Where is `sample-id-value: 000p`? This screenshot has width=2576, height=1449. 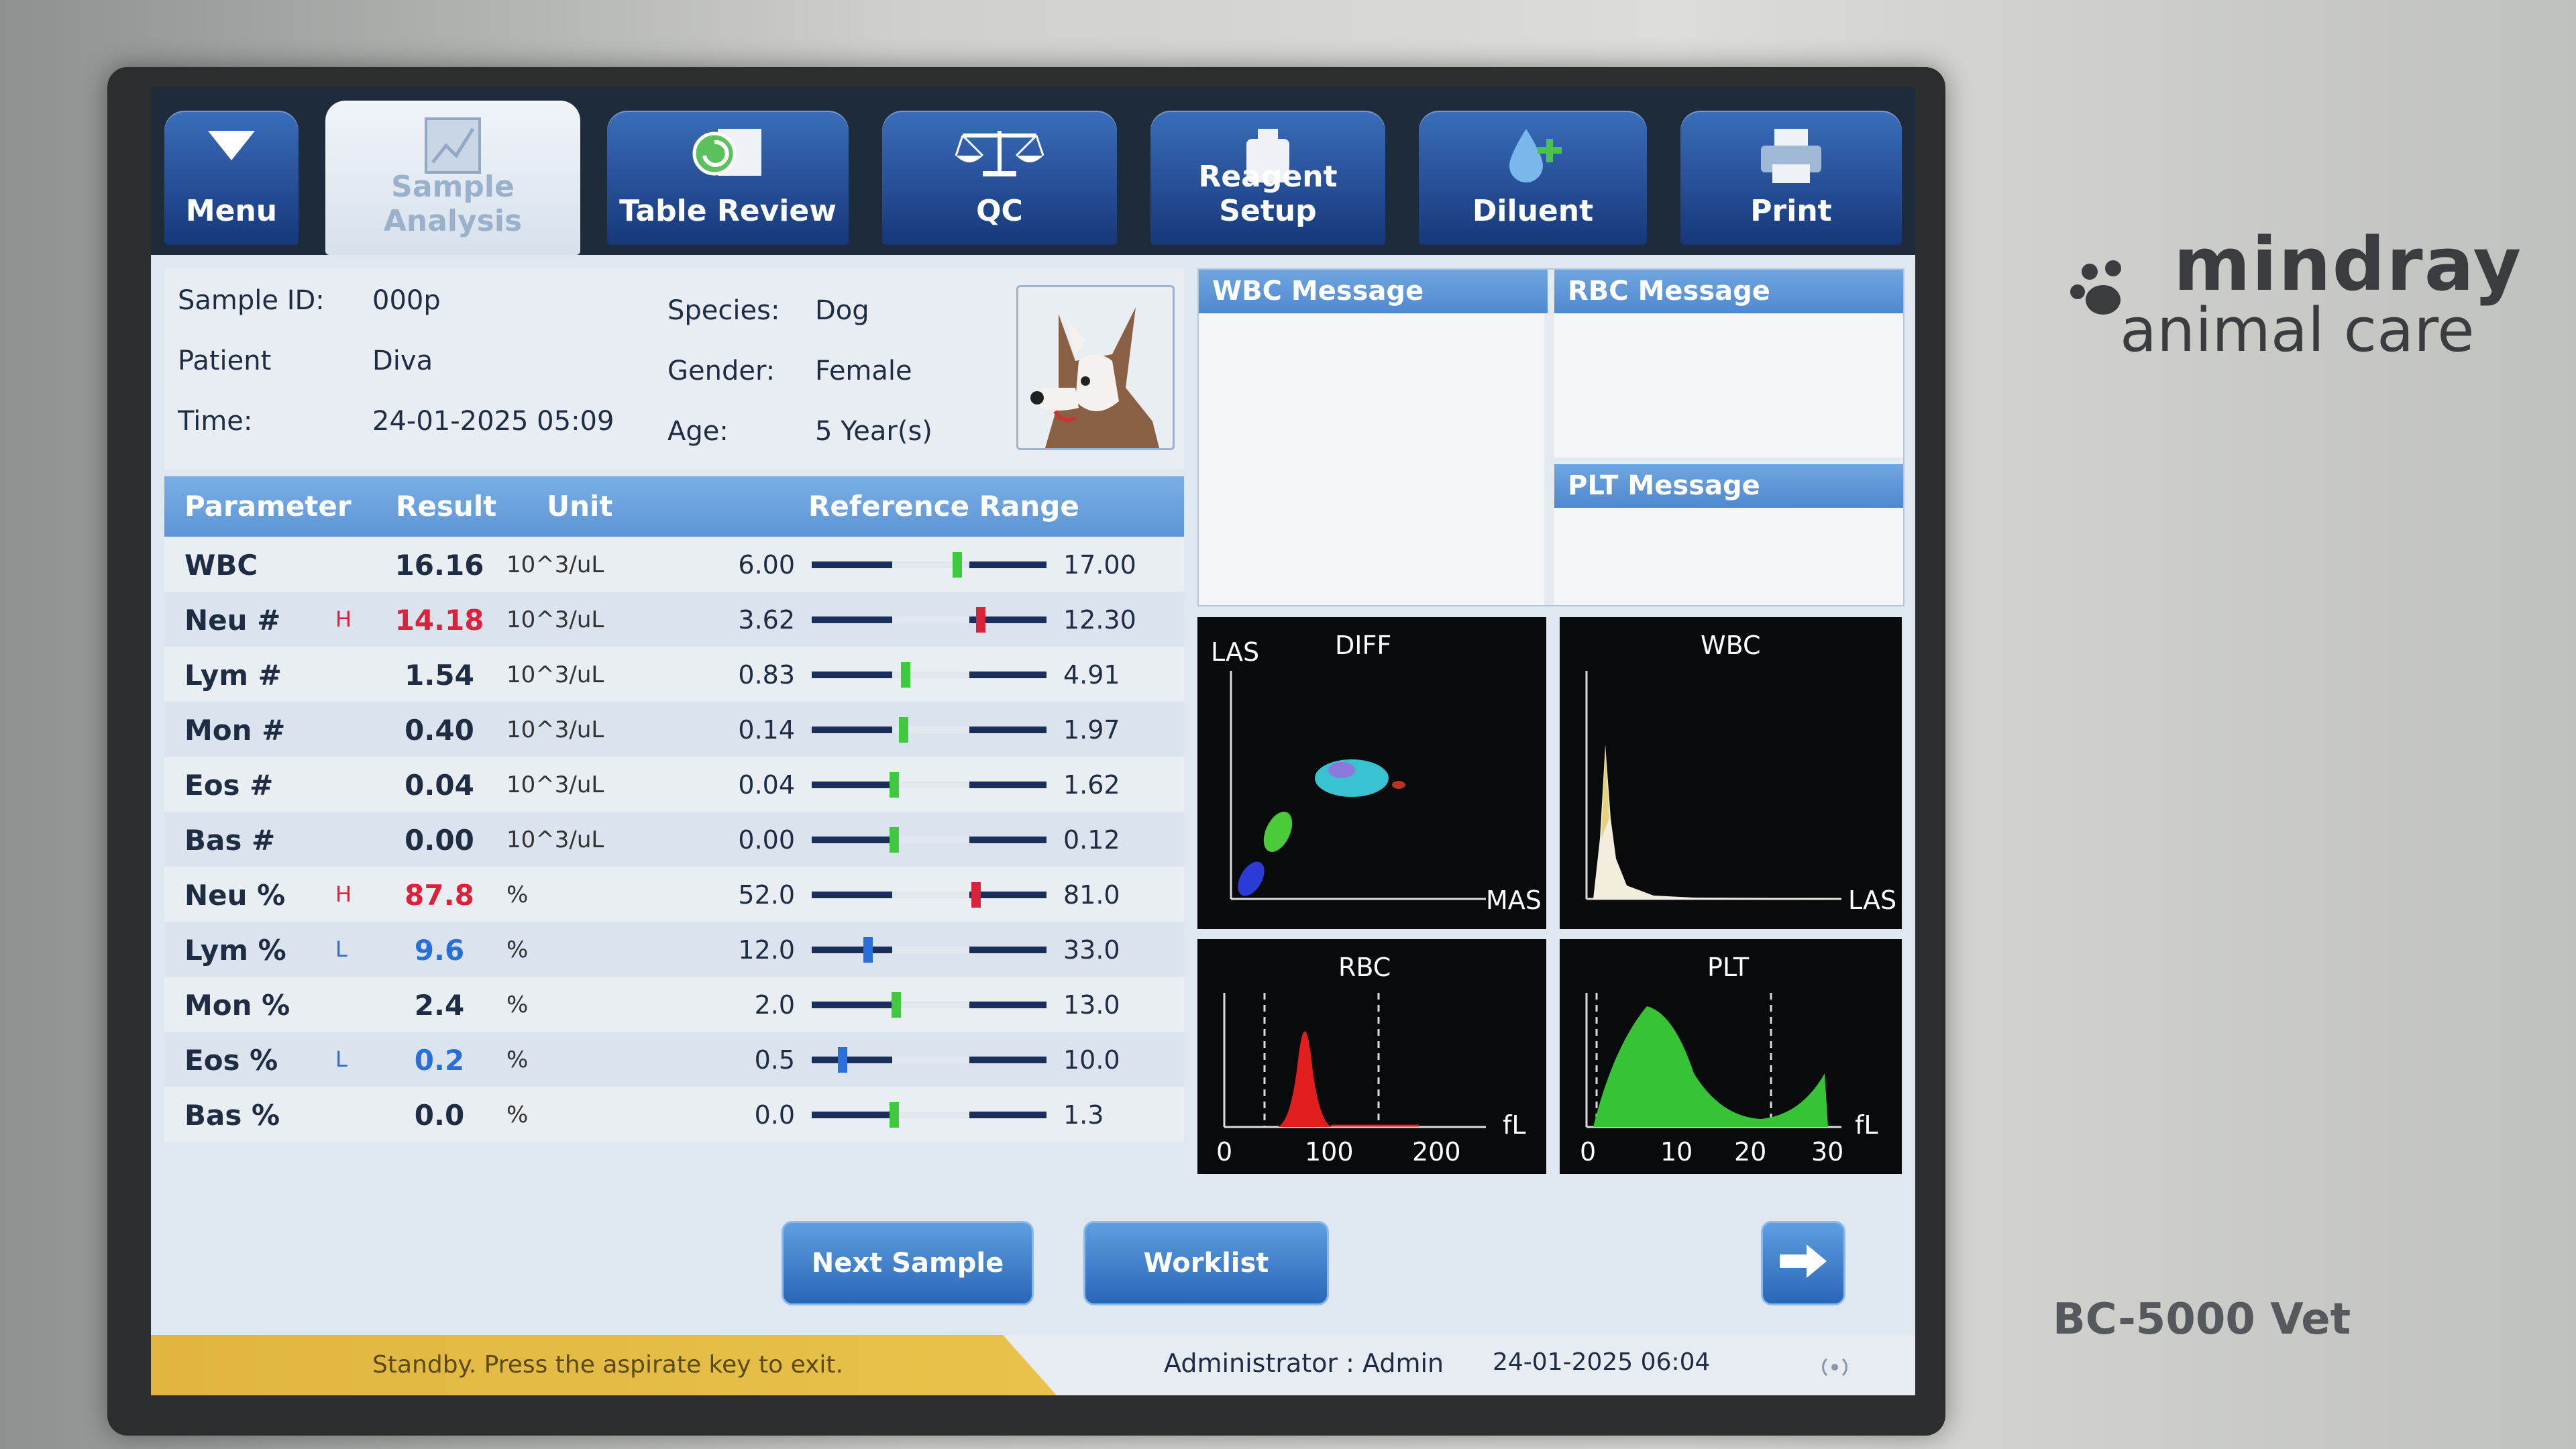
sample-id-value: 000p is located at coordinates (406, 300).